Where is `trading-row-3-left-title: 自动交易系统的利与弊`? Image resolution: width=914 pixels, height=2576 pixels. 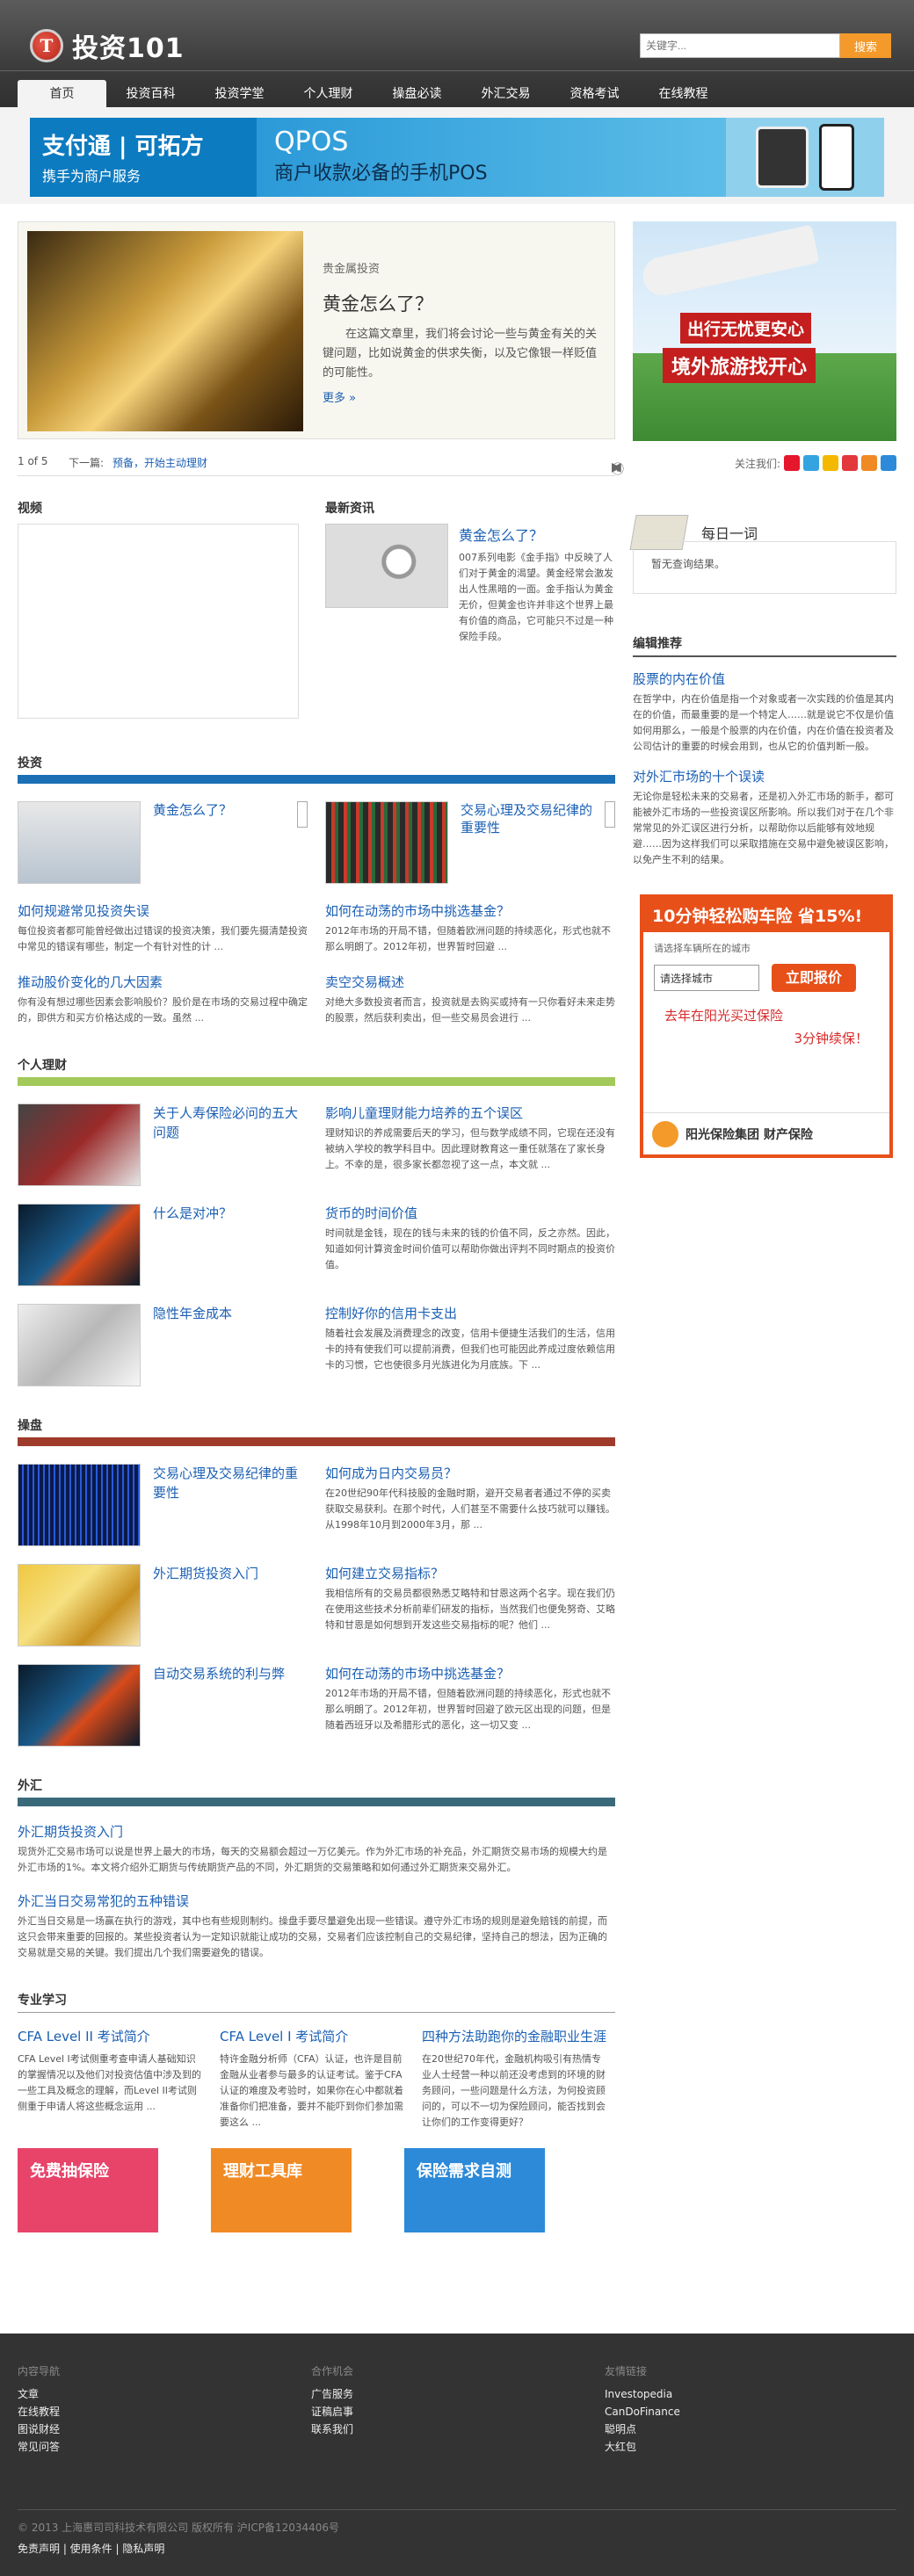 trading-row-3-left-title: 自动交易系统的利与弊 is located at coordinates (219, 1705).